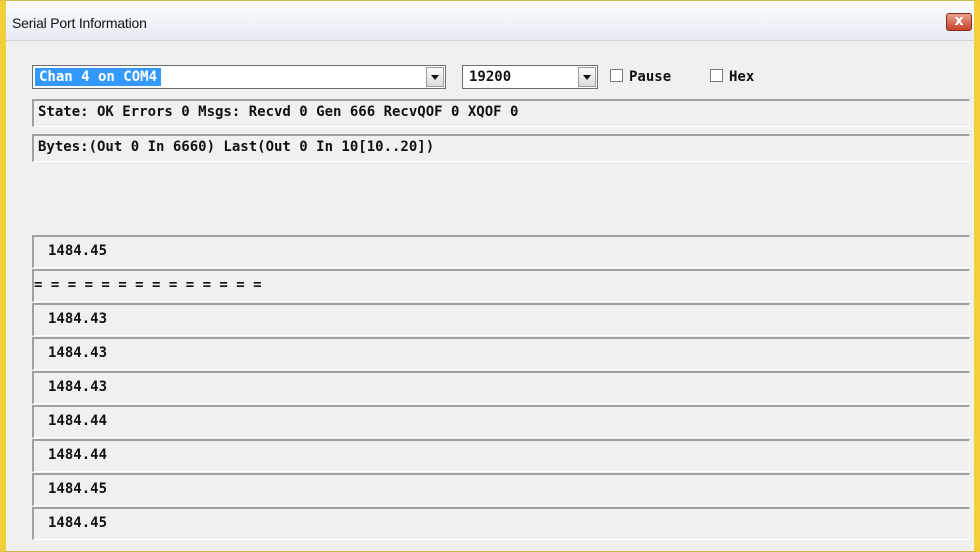  I want to click on pause-toggle: Pause, so click(640, 77).